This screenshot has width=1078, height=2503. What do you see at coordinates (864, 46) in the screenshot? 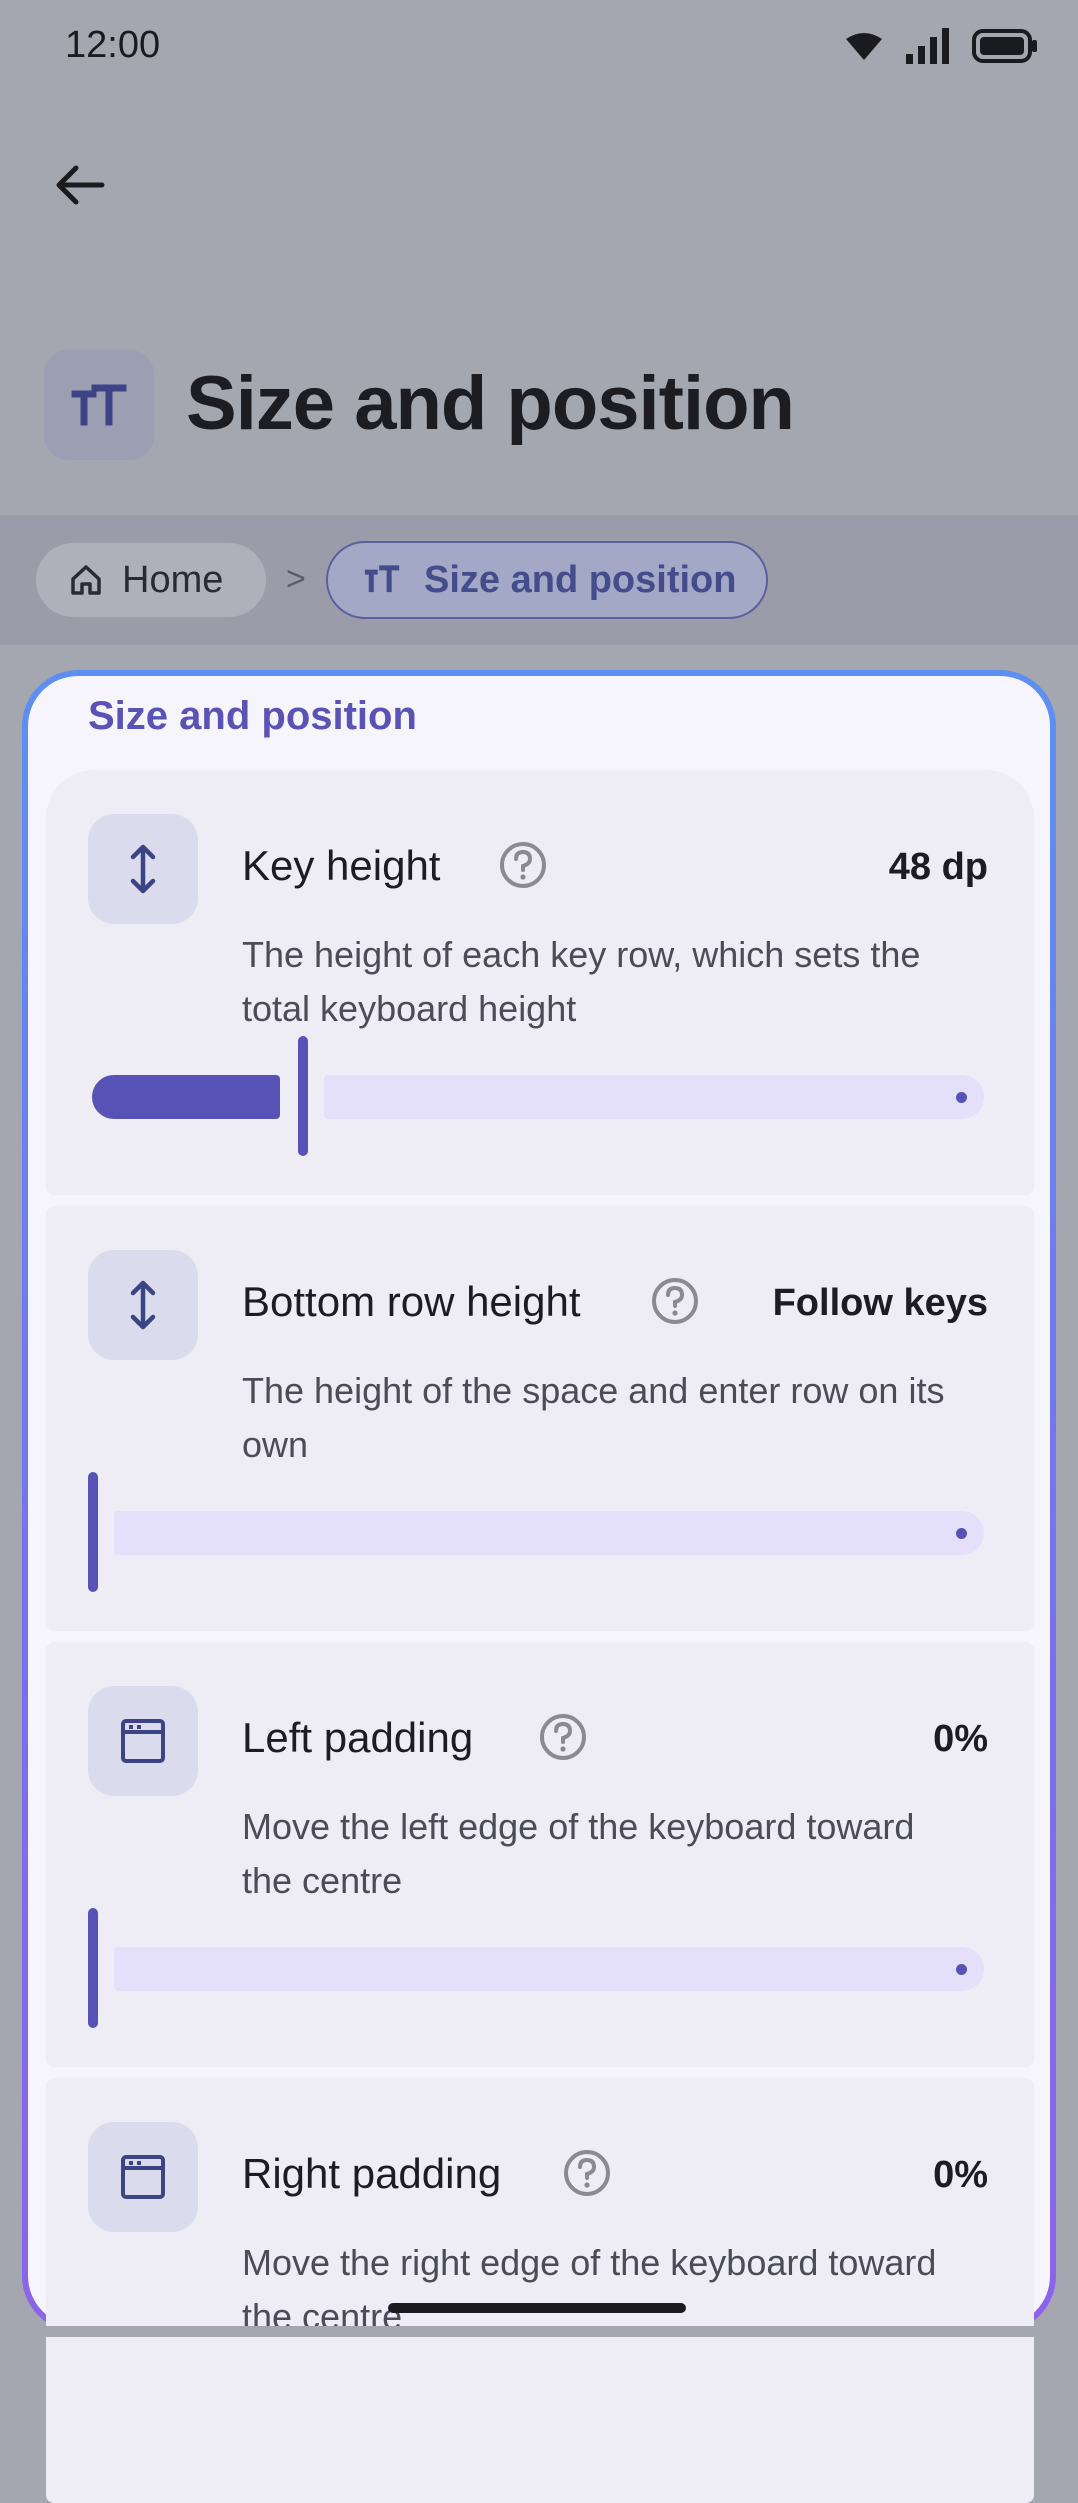
I see `wifi-icon` at bounding box center [864, 46].